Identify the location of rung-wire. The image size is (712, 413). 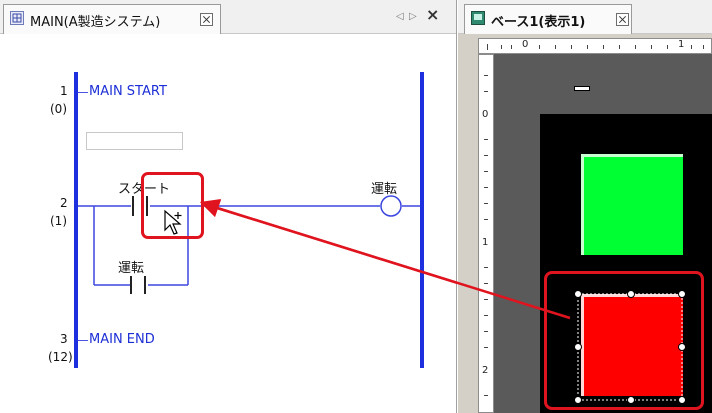
(83, 340).